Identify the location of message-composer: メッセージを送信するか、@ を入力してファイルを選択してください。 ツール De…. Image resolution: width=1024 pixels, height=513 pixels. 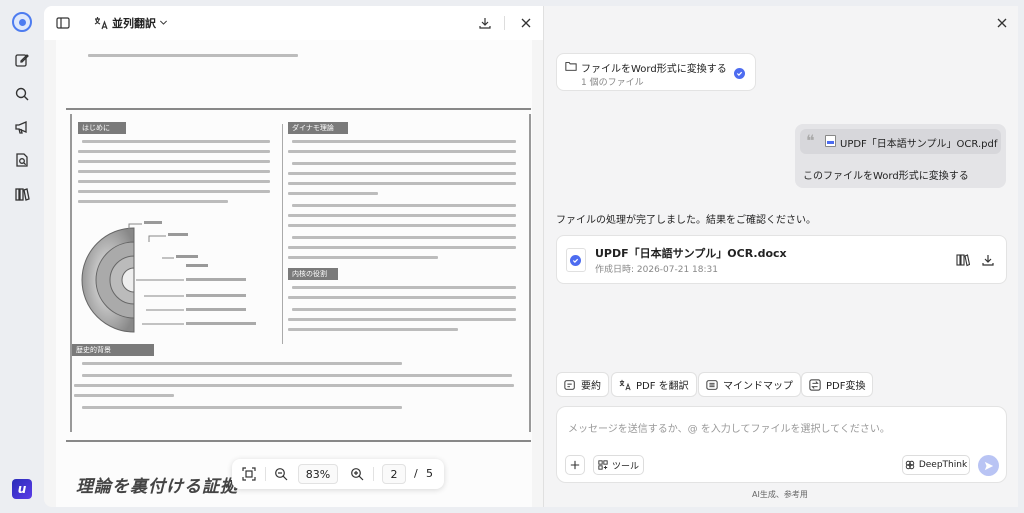
(781, 444).